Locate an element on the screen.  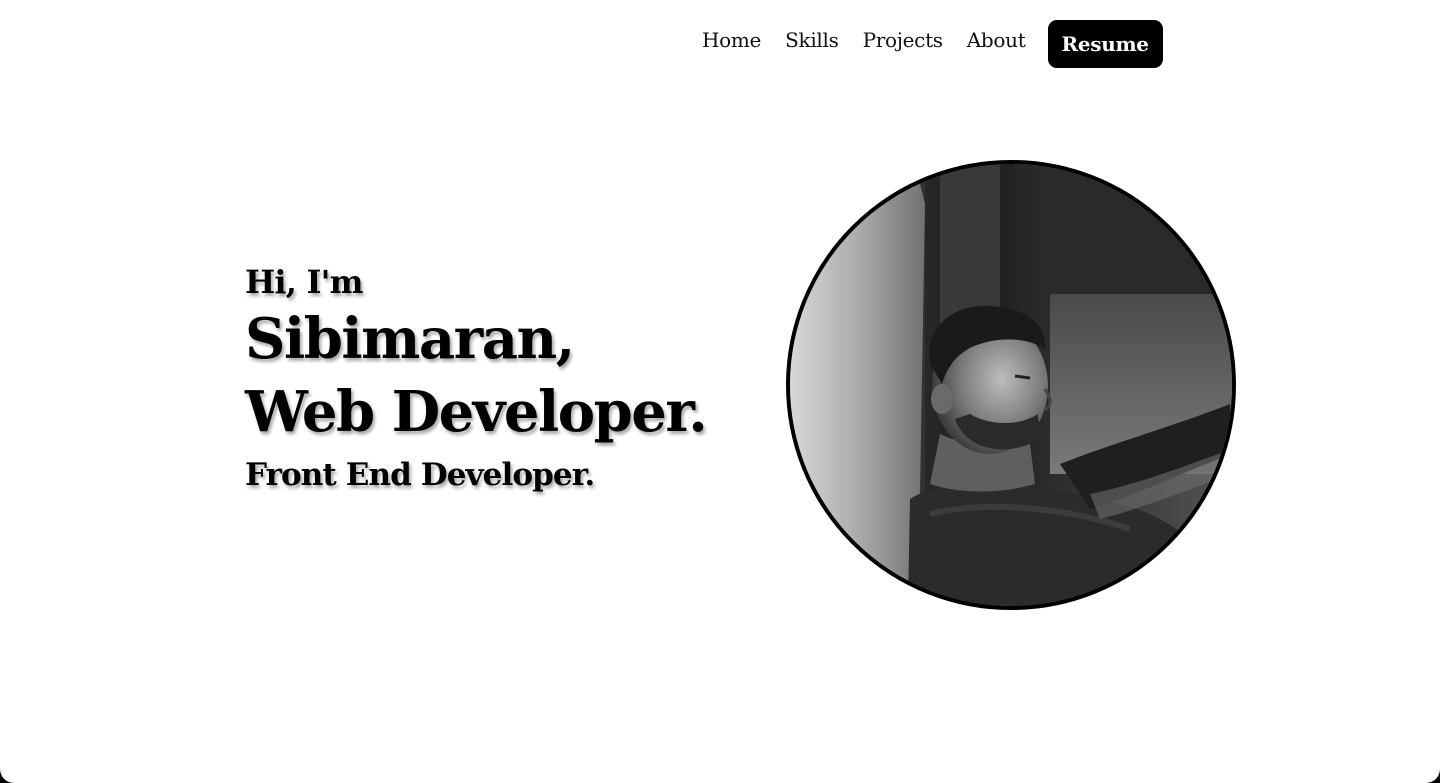
nav-link-about: About is located at coordinates (996, 40).